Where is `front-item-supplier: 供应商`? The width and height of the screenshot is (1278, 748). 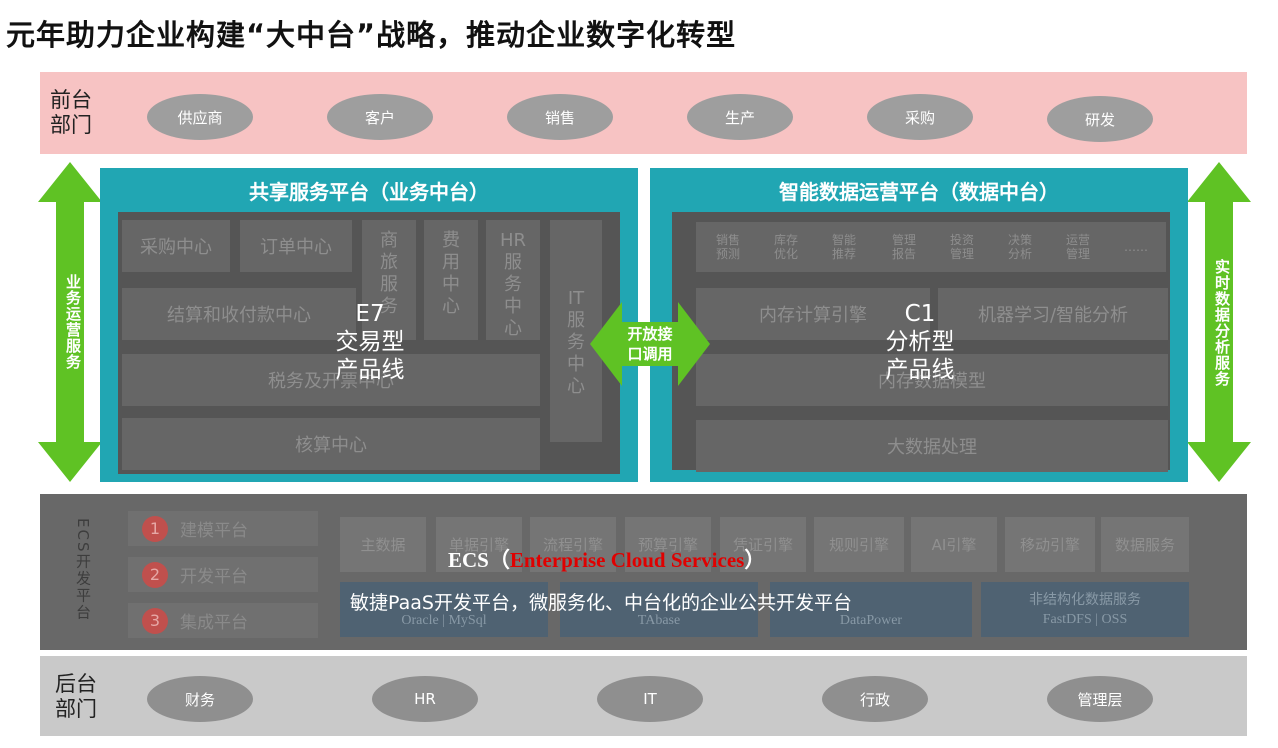
front-item-supplier: 供应商 is located at coordinates (200, 117).